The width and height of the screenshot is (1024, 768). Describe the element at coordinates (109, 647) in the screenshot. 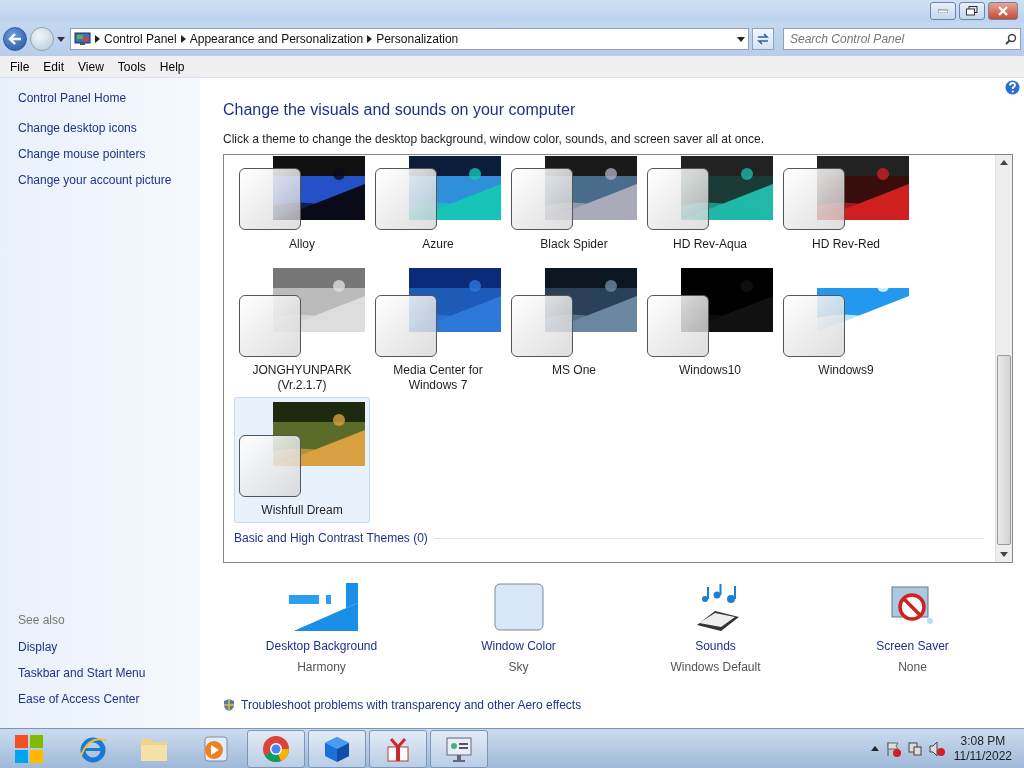

I see `sidebar-link: Display` at that location.